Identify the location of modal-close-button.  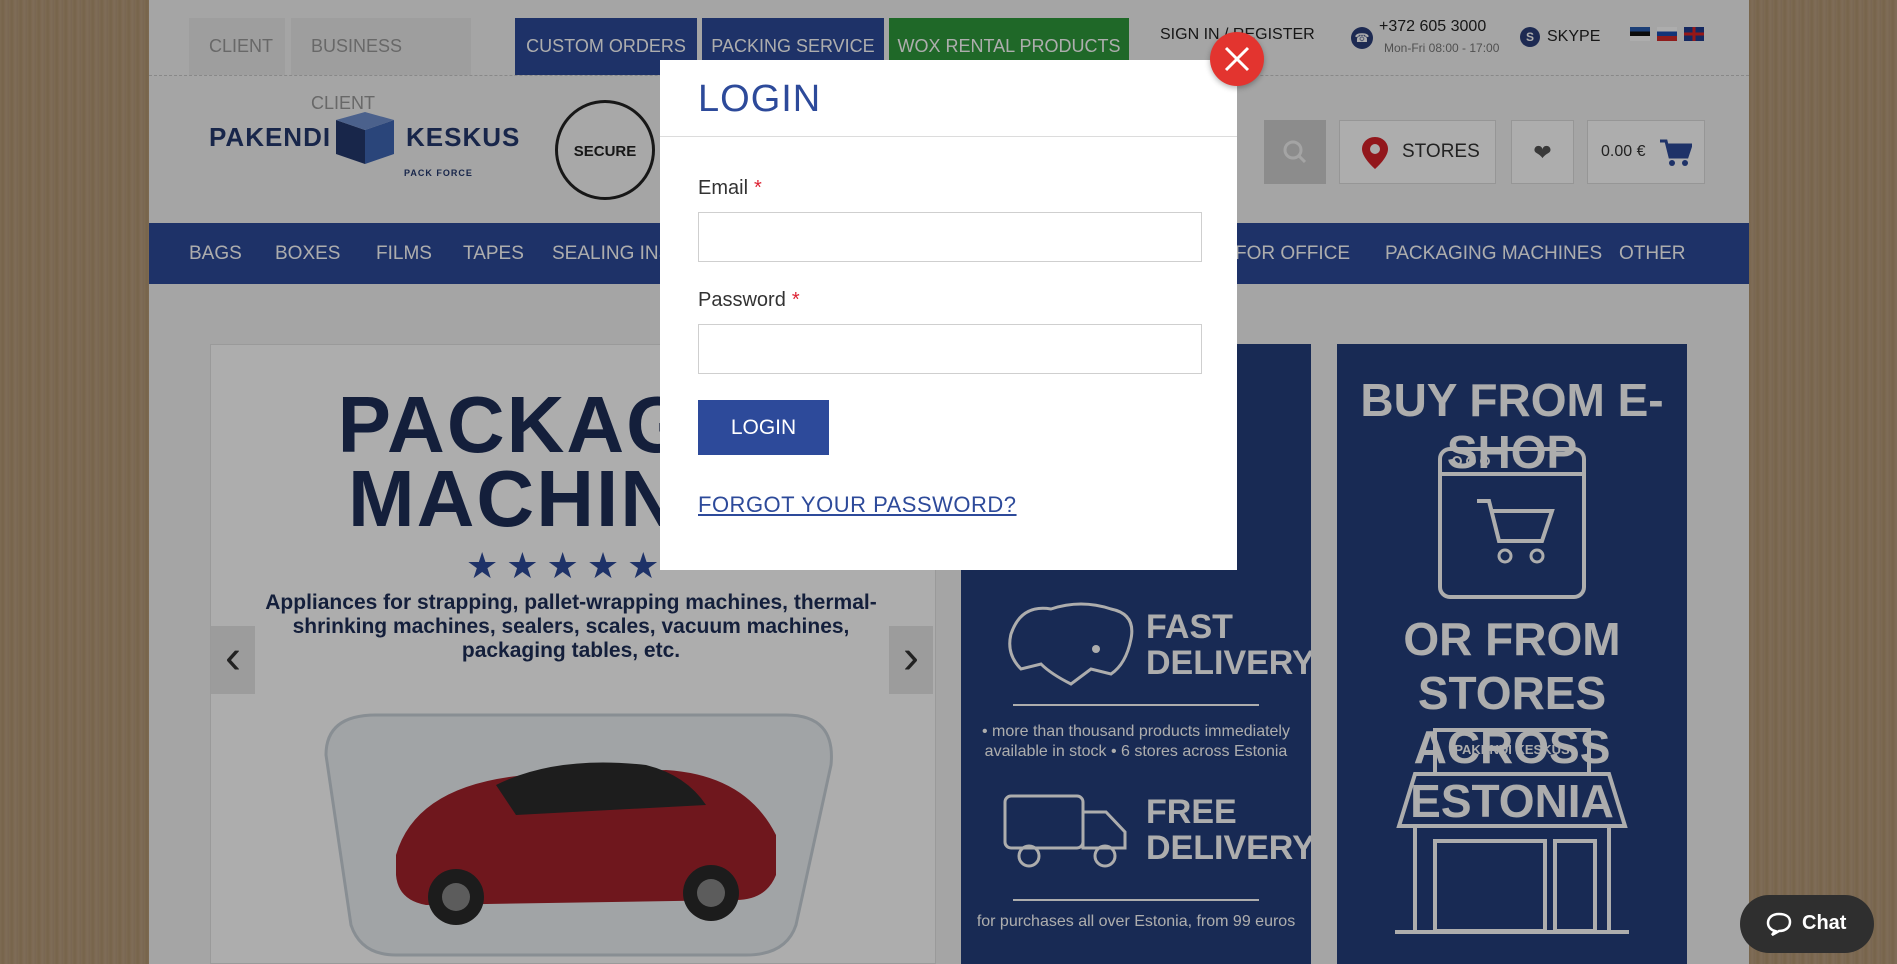
(1237, 59).